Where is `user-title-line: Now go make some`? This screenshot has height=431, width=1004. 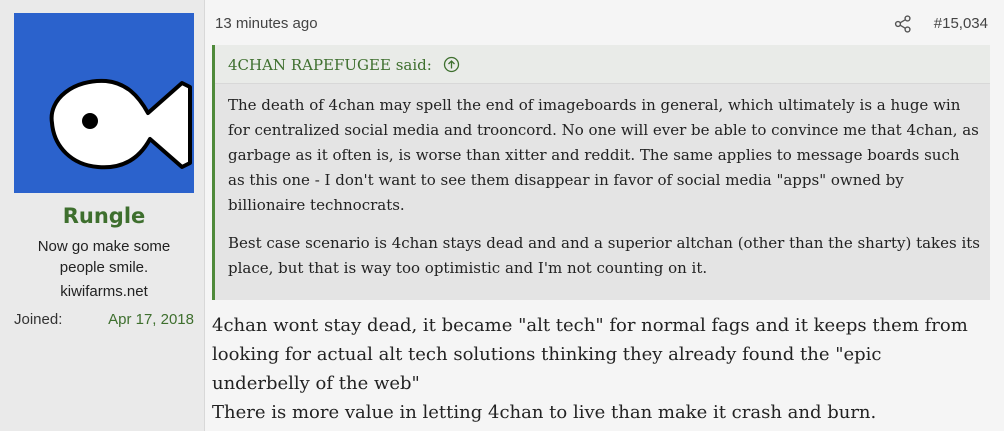 user-title-line: Now go make some is located at coordinates (104, 246).